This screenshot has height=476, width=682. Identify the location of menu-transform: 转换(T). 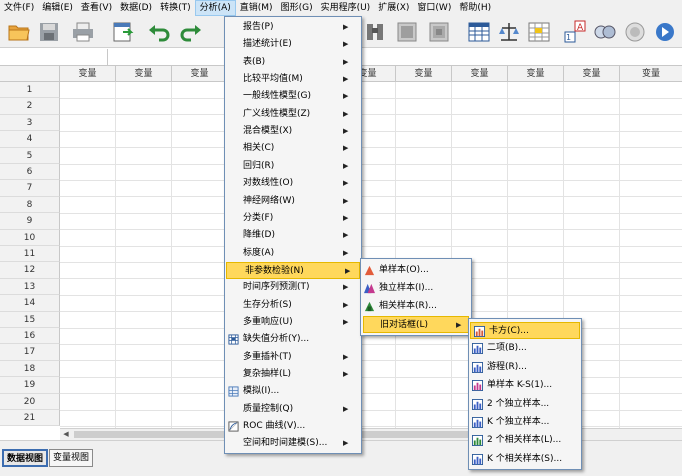
(175, 8).